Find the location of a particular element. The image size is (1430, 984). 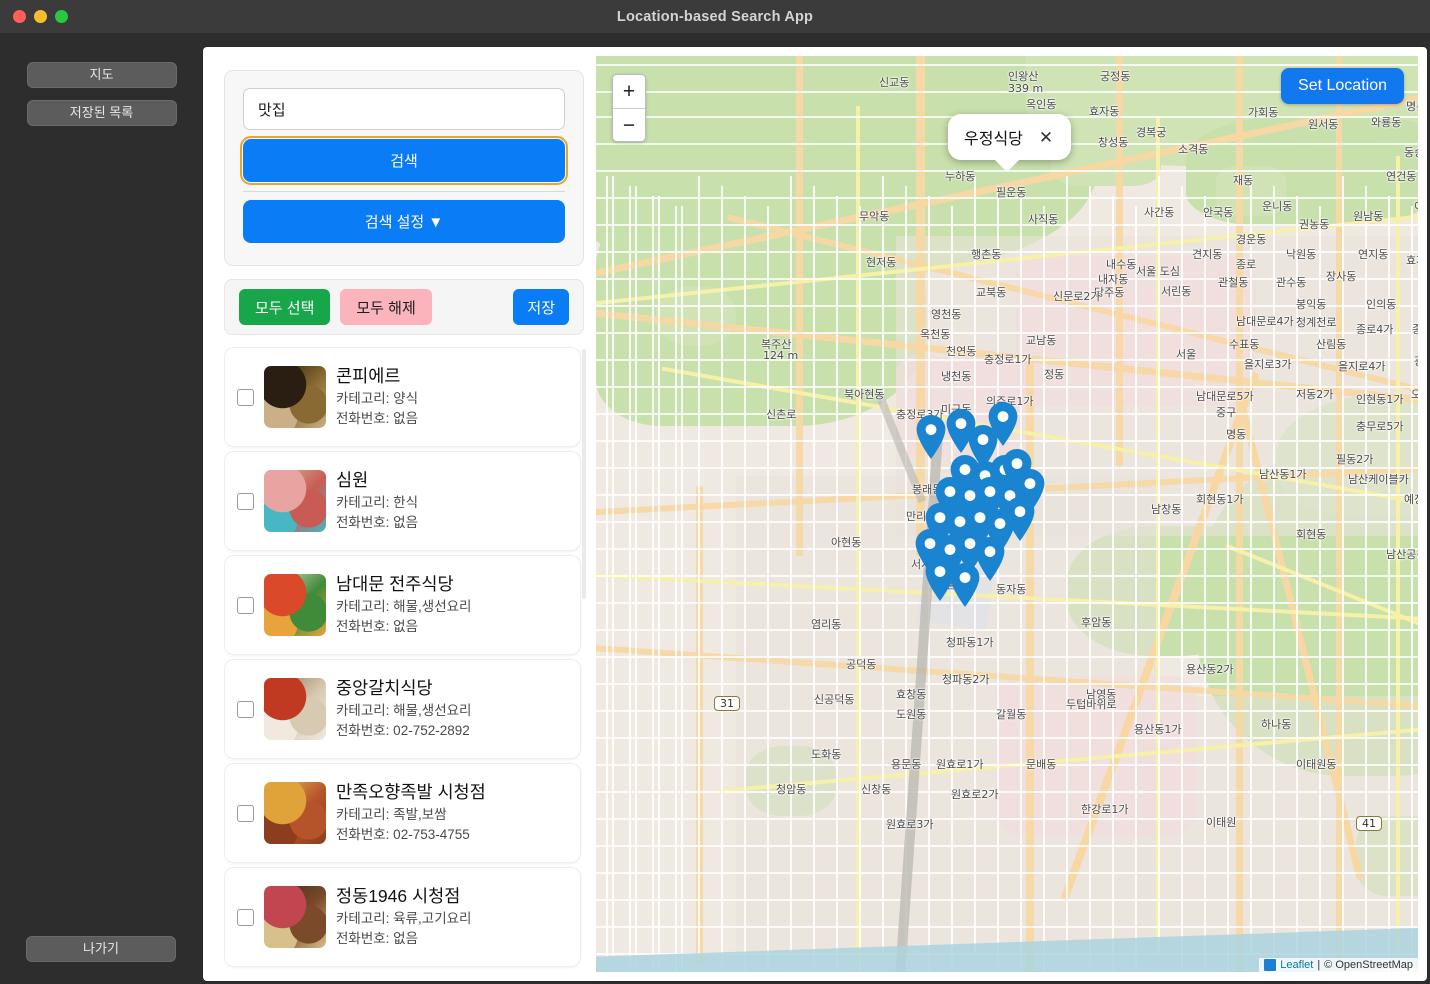

sidebar: 지도 저장된 목록 나가기 is located at coordinates (101, 508).